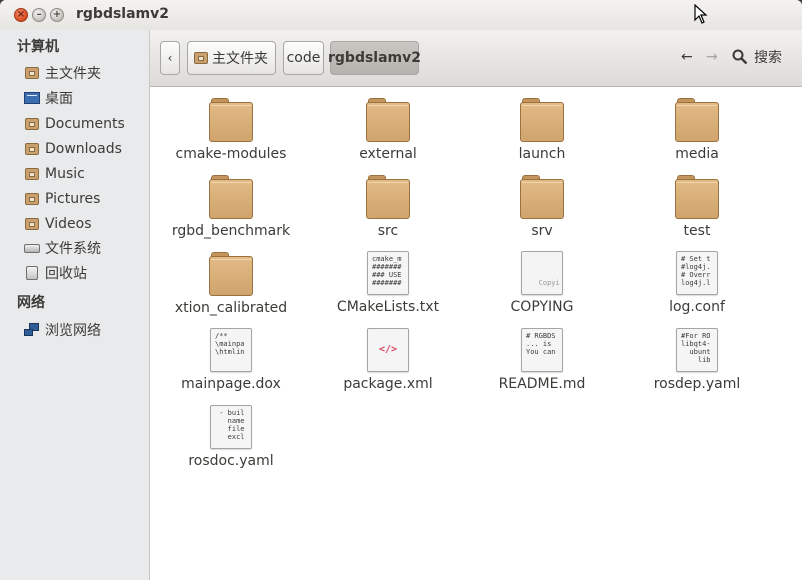 The height and width of the screenshot is (580, 802). I want to click on file-item-package-xml: </> package.xml, so click(388, 360).